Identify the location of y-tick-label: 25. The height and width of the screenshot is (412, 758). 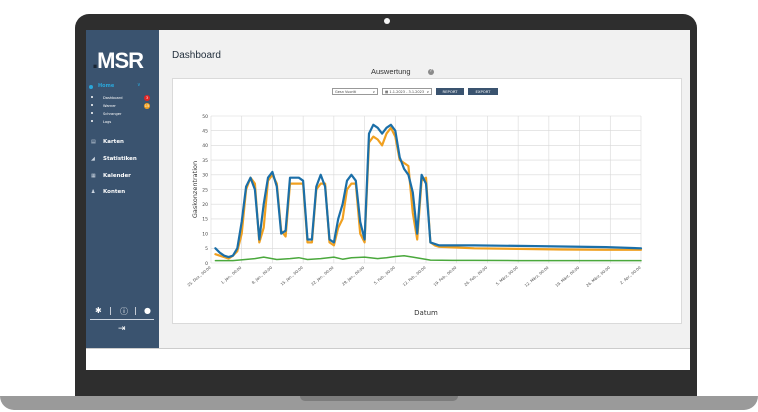
(205, 190).